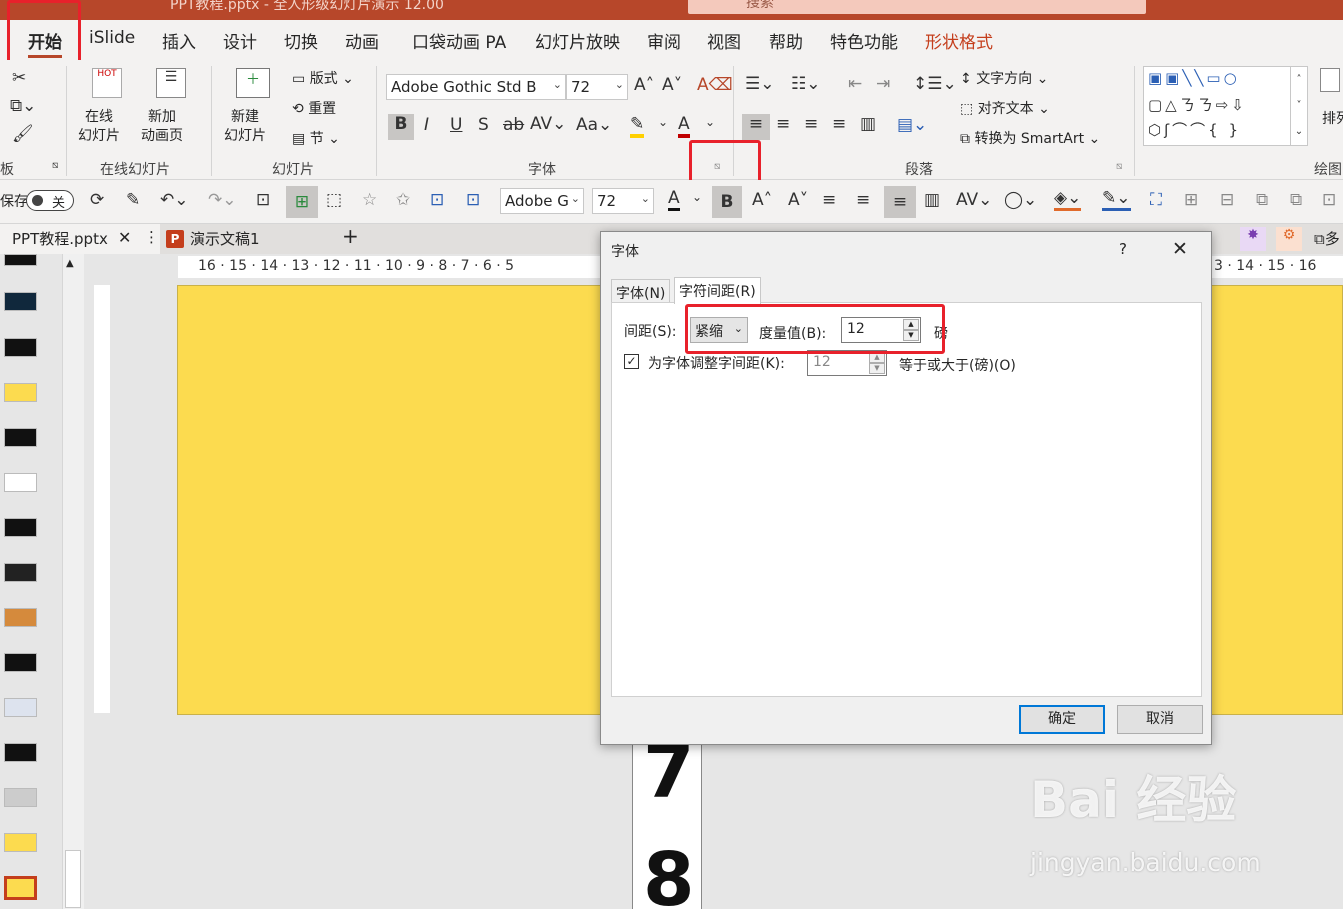 This screenshot has height=909, width=1343. What do you see at coordinates (868, 124) in the screenshot?
I see `distributed-icon: ▥` at bounding box center [868, 124].